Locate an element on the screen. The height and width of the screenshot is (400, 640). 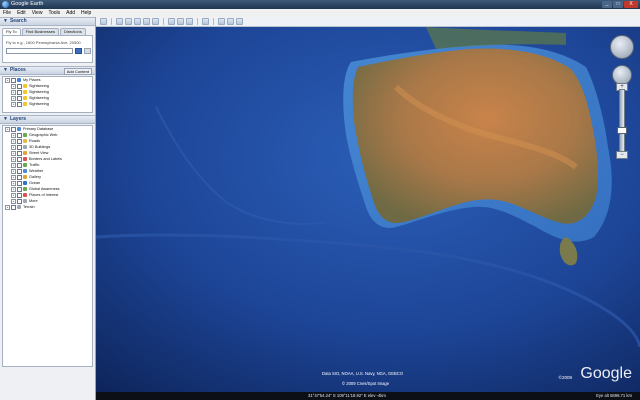
layers-item: + Terrain is located at coordinates (47, 207).